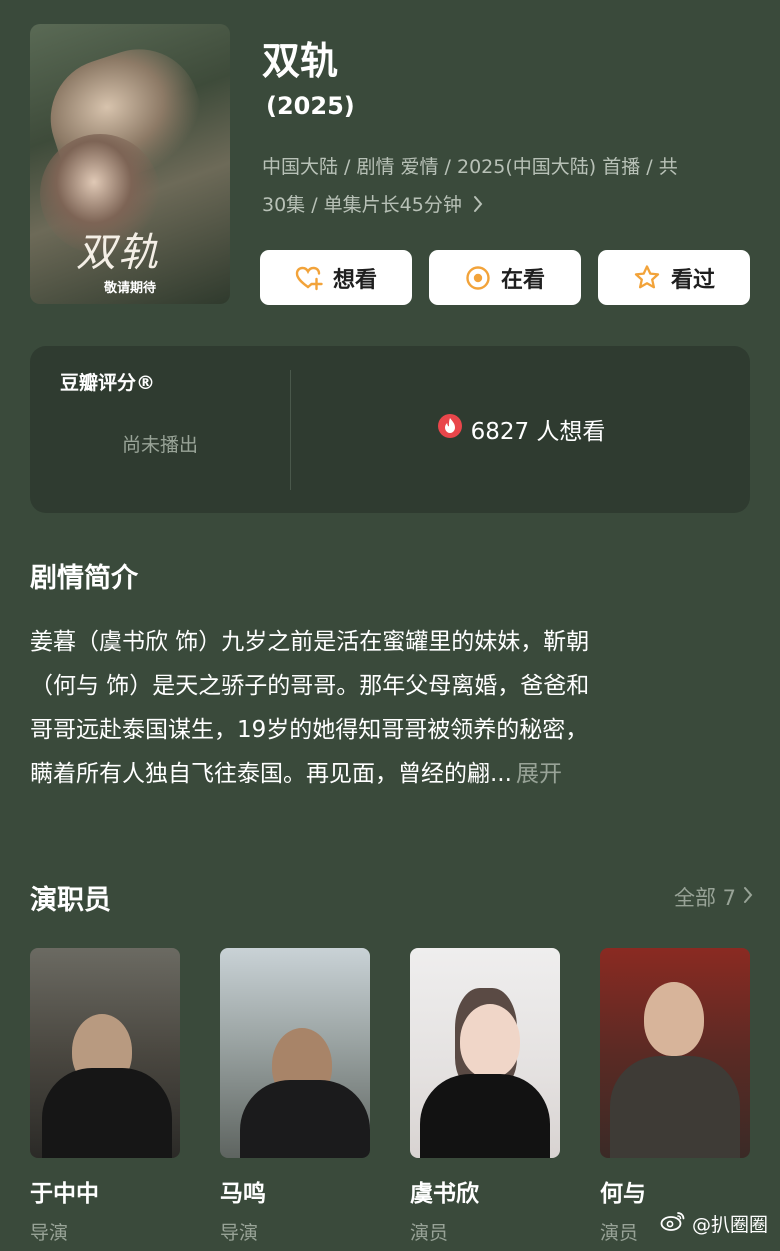 The height and width of the screenshot is (1251, 780). Describe the element at coordinates (704, 898) in the screenshot. I see `see-all-label: 全部 7` at that location.